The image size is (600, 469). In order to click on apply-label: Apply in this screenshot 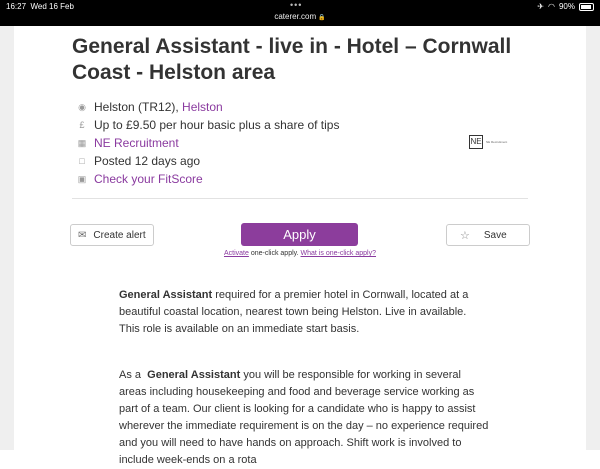, I will do `click(299, 234)`.